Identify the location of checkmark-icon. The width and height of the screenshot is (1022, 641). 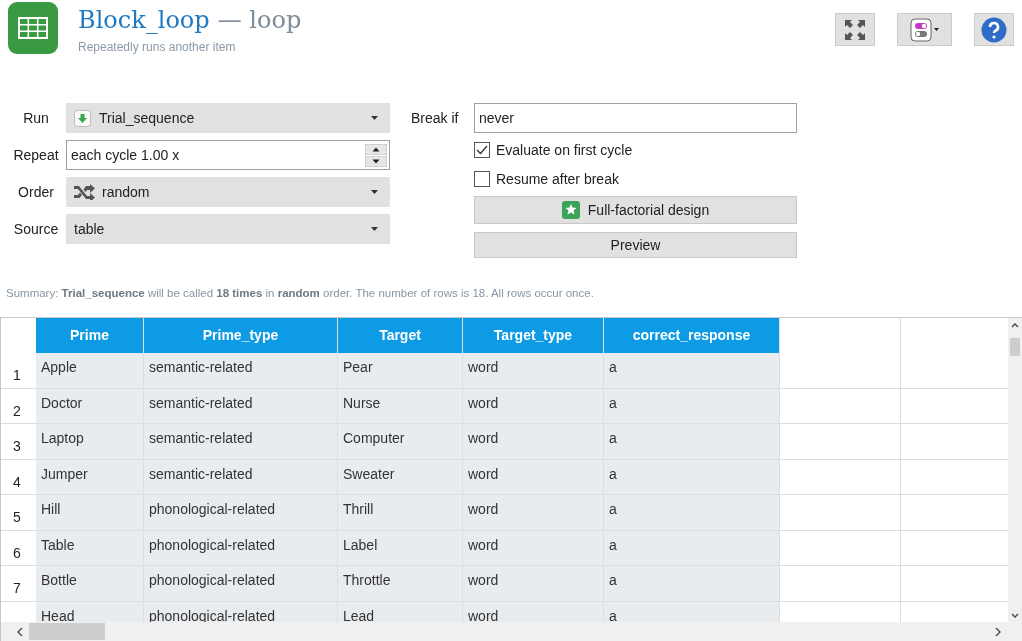
(482, 150).